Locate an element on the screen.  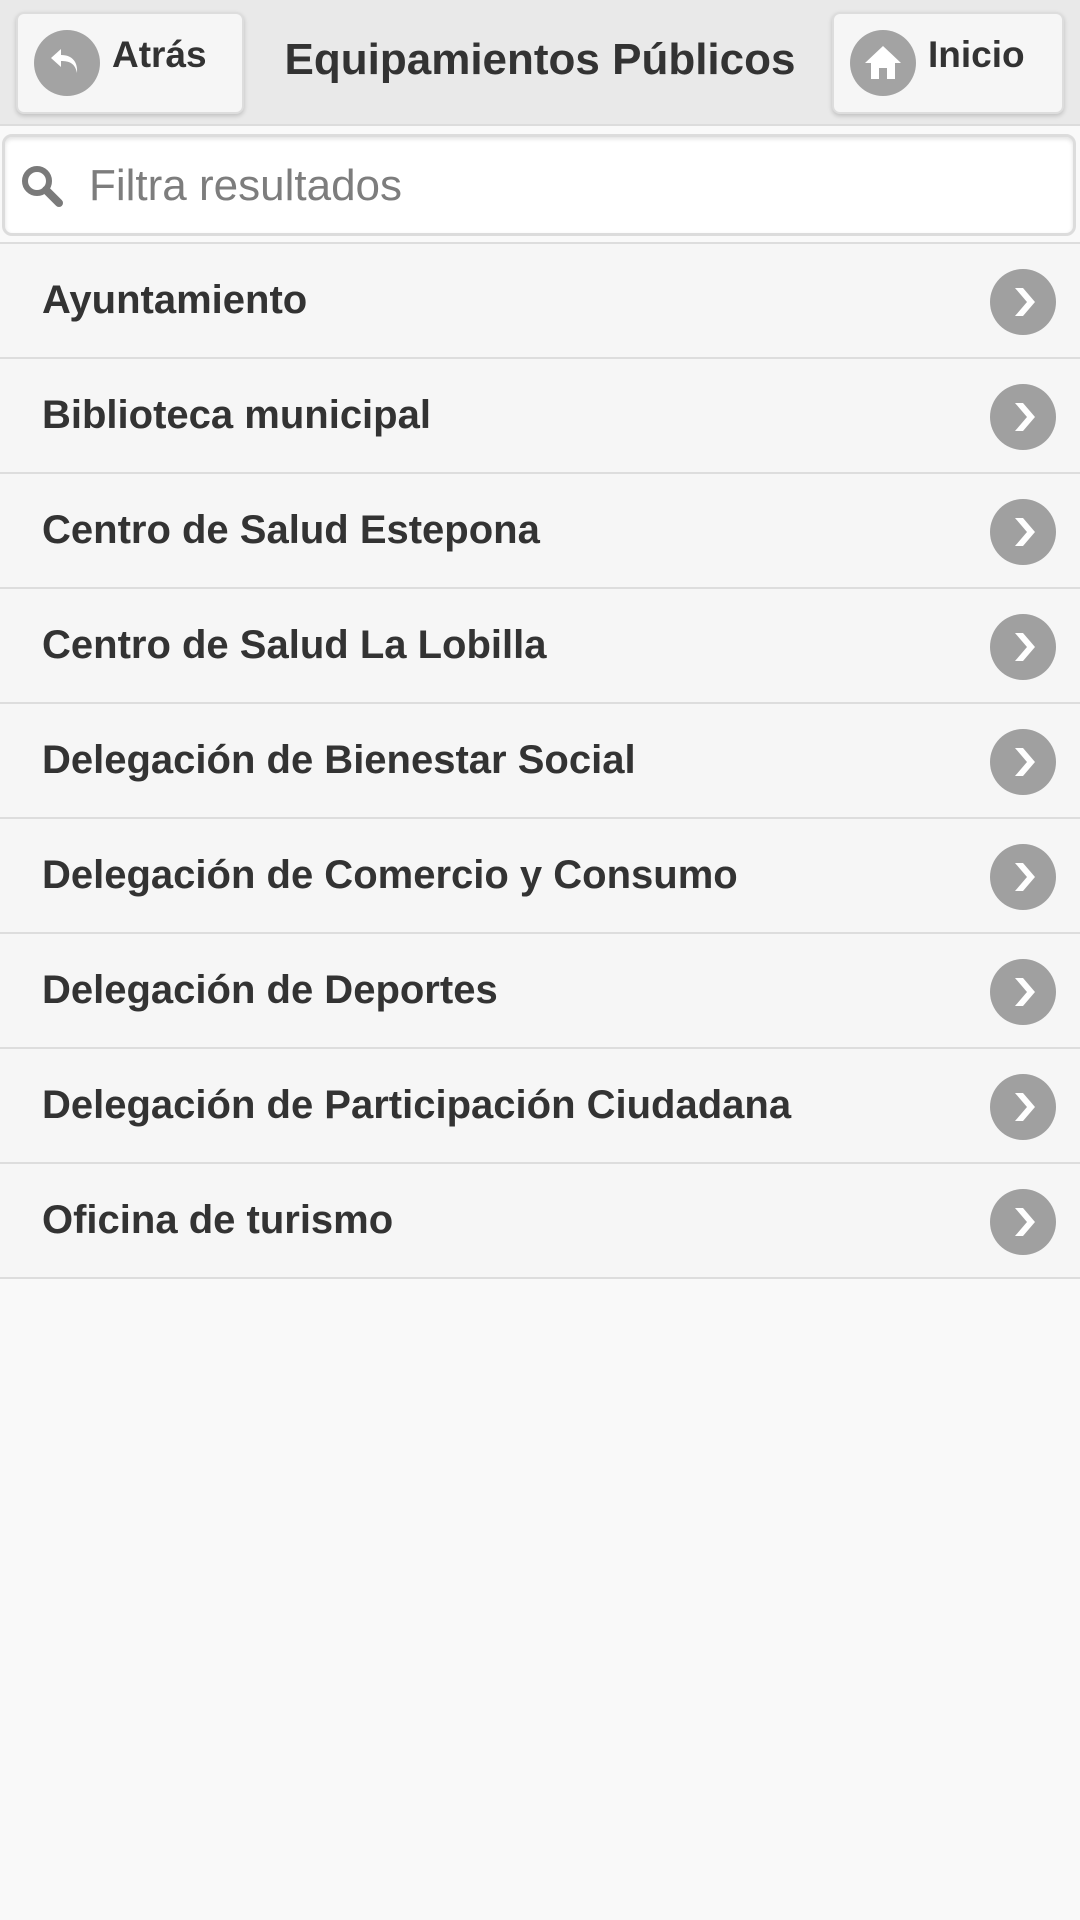
list-item-label: Oficina de turismo is located at coordinates (218, 1220).